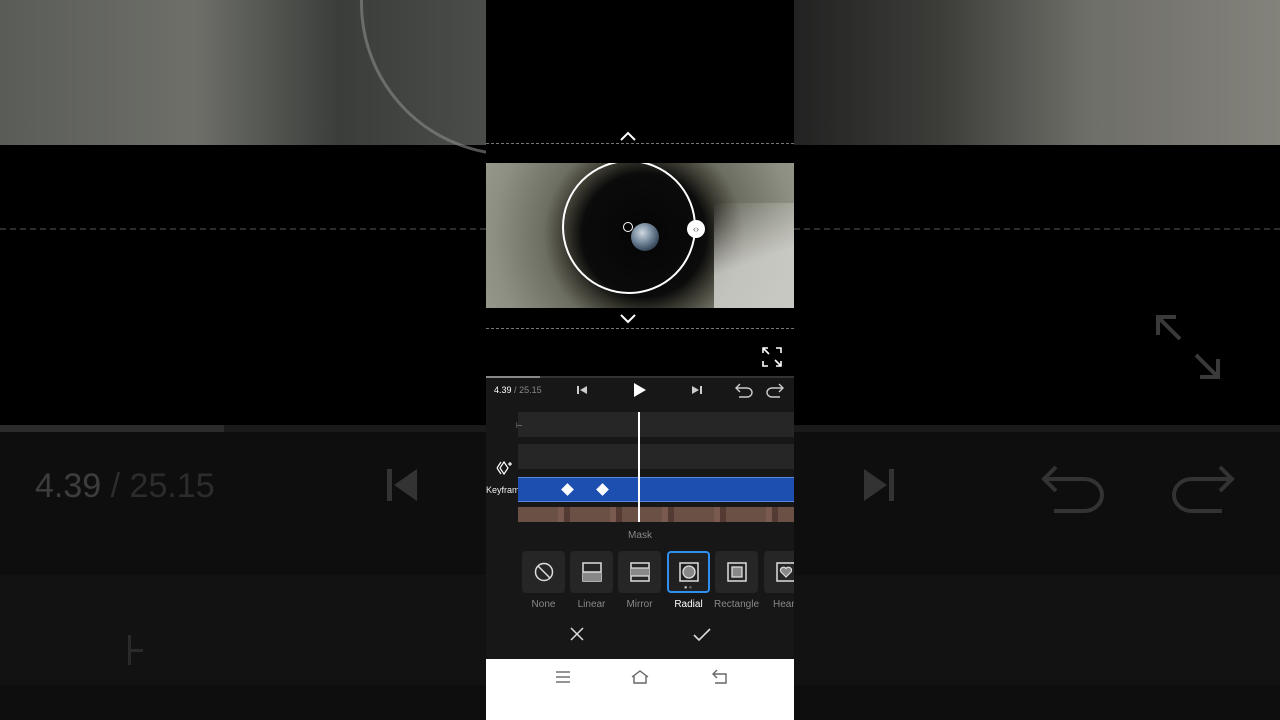 The width and height of the screenshot is (1280, 720). I want to click on blurred-skip-back-icon, so click(402, 485).